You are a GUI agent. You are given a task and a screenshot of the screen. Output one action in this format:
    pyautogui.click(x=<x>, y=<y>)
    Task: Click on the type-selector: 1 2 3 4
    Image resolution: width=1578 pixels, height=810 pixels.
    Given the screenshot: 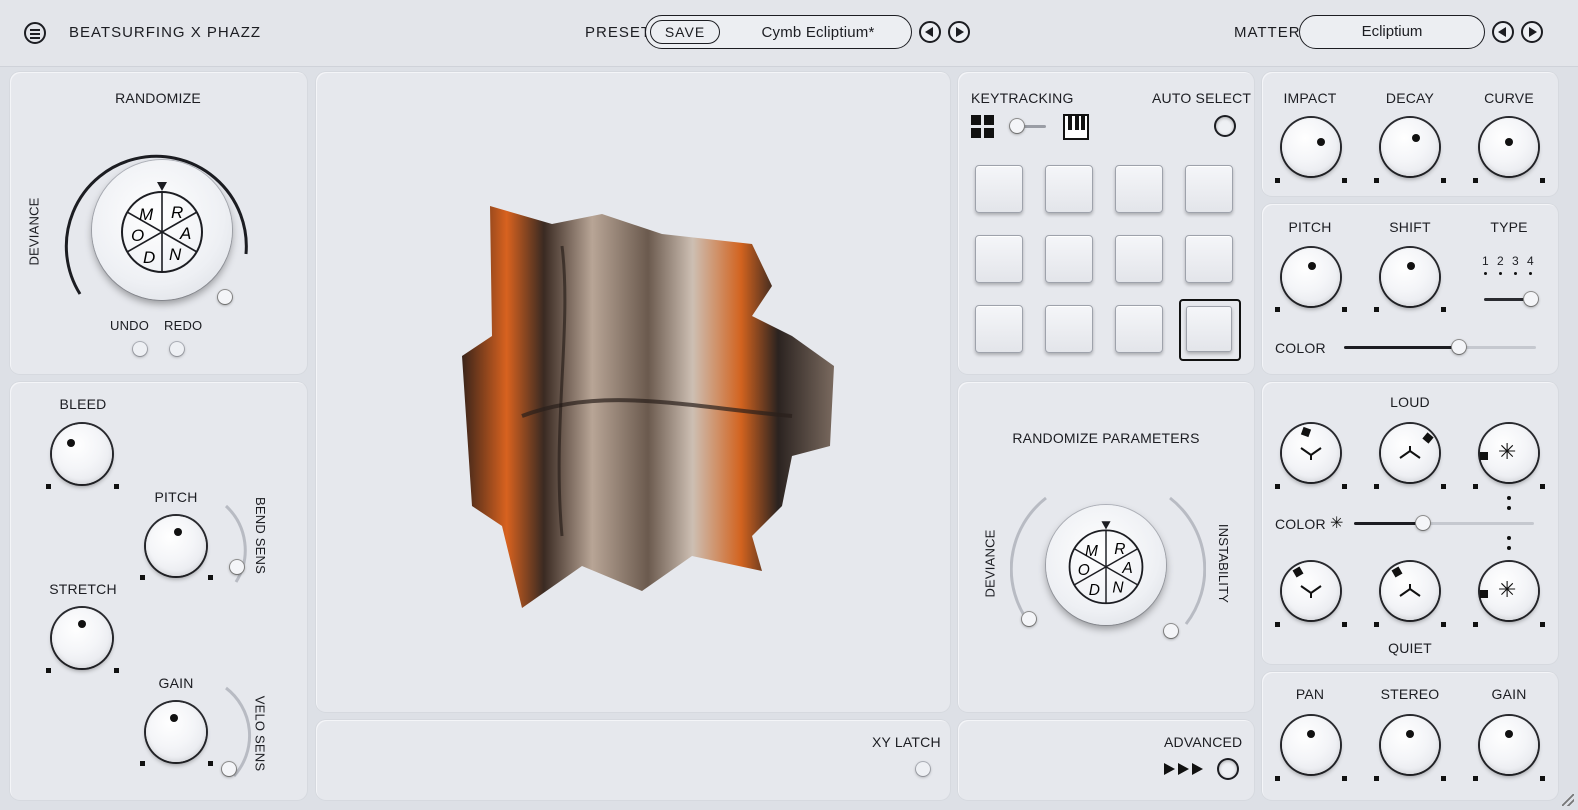 What is the action you would take?
    pyautogui.click(x=1512, y=282)
    